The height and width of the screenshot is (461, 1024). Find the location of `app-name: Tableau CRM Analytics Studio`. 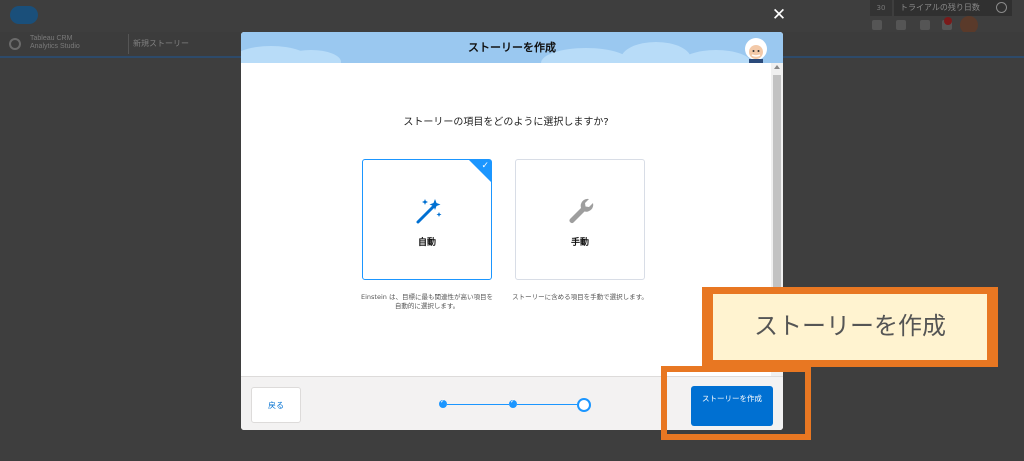

app-name: Tableau CRM Analytics Studio is located at coordinates (55, 43).